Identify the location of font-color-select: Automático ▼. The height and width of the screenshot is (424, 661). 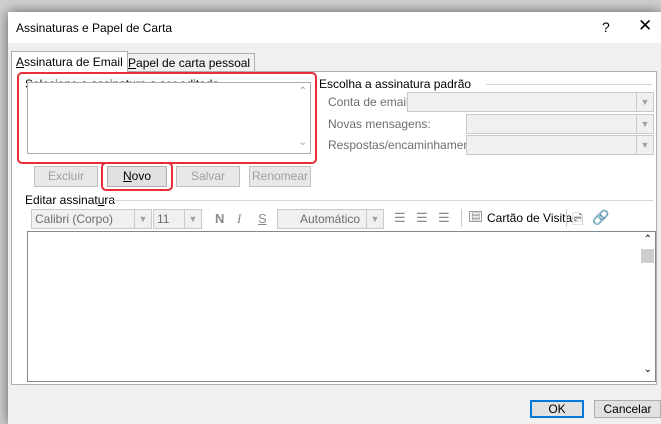
(330, 219).